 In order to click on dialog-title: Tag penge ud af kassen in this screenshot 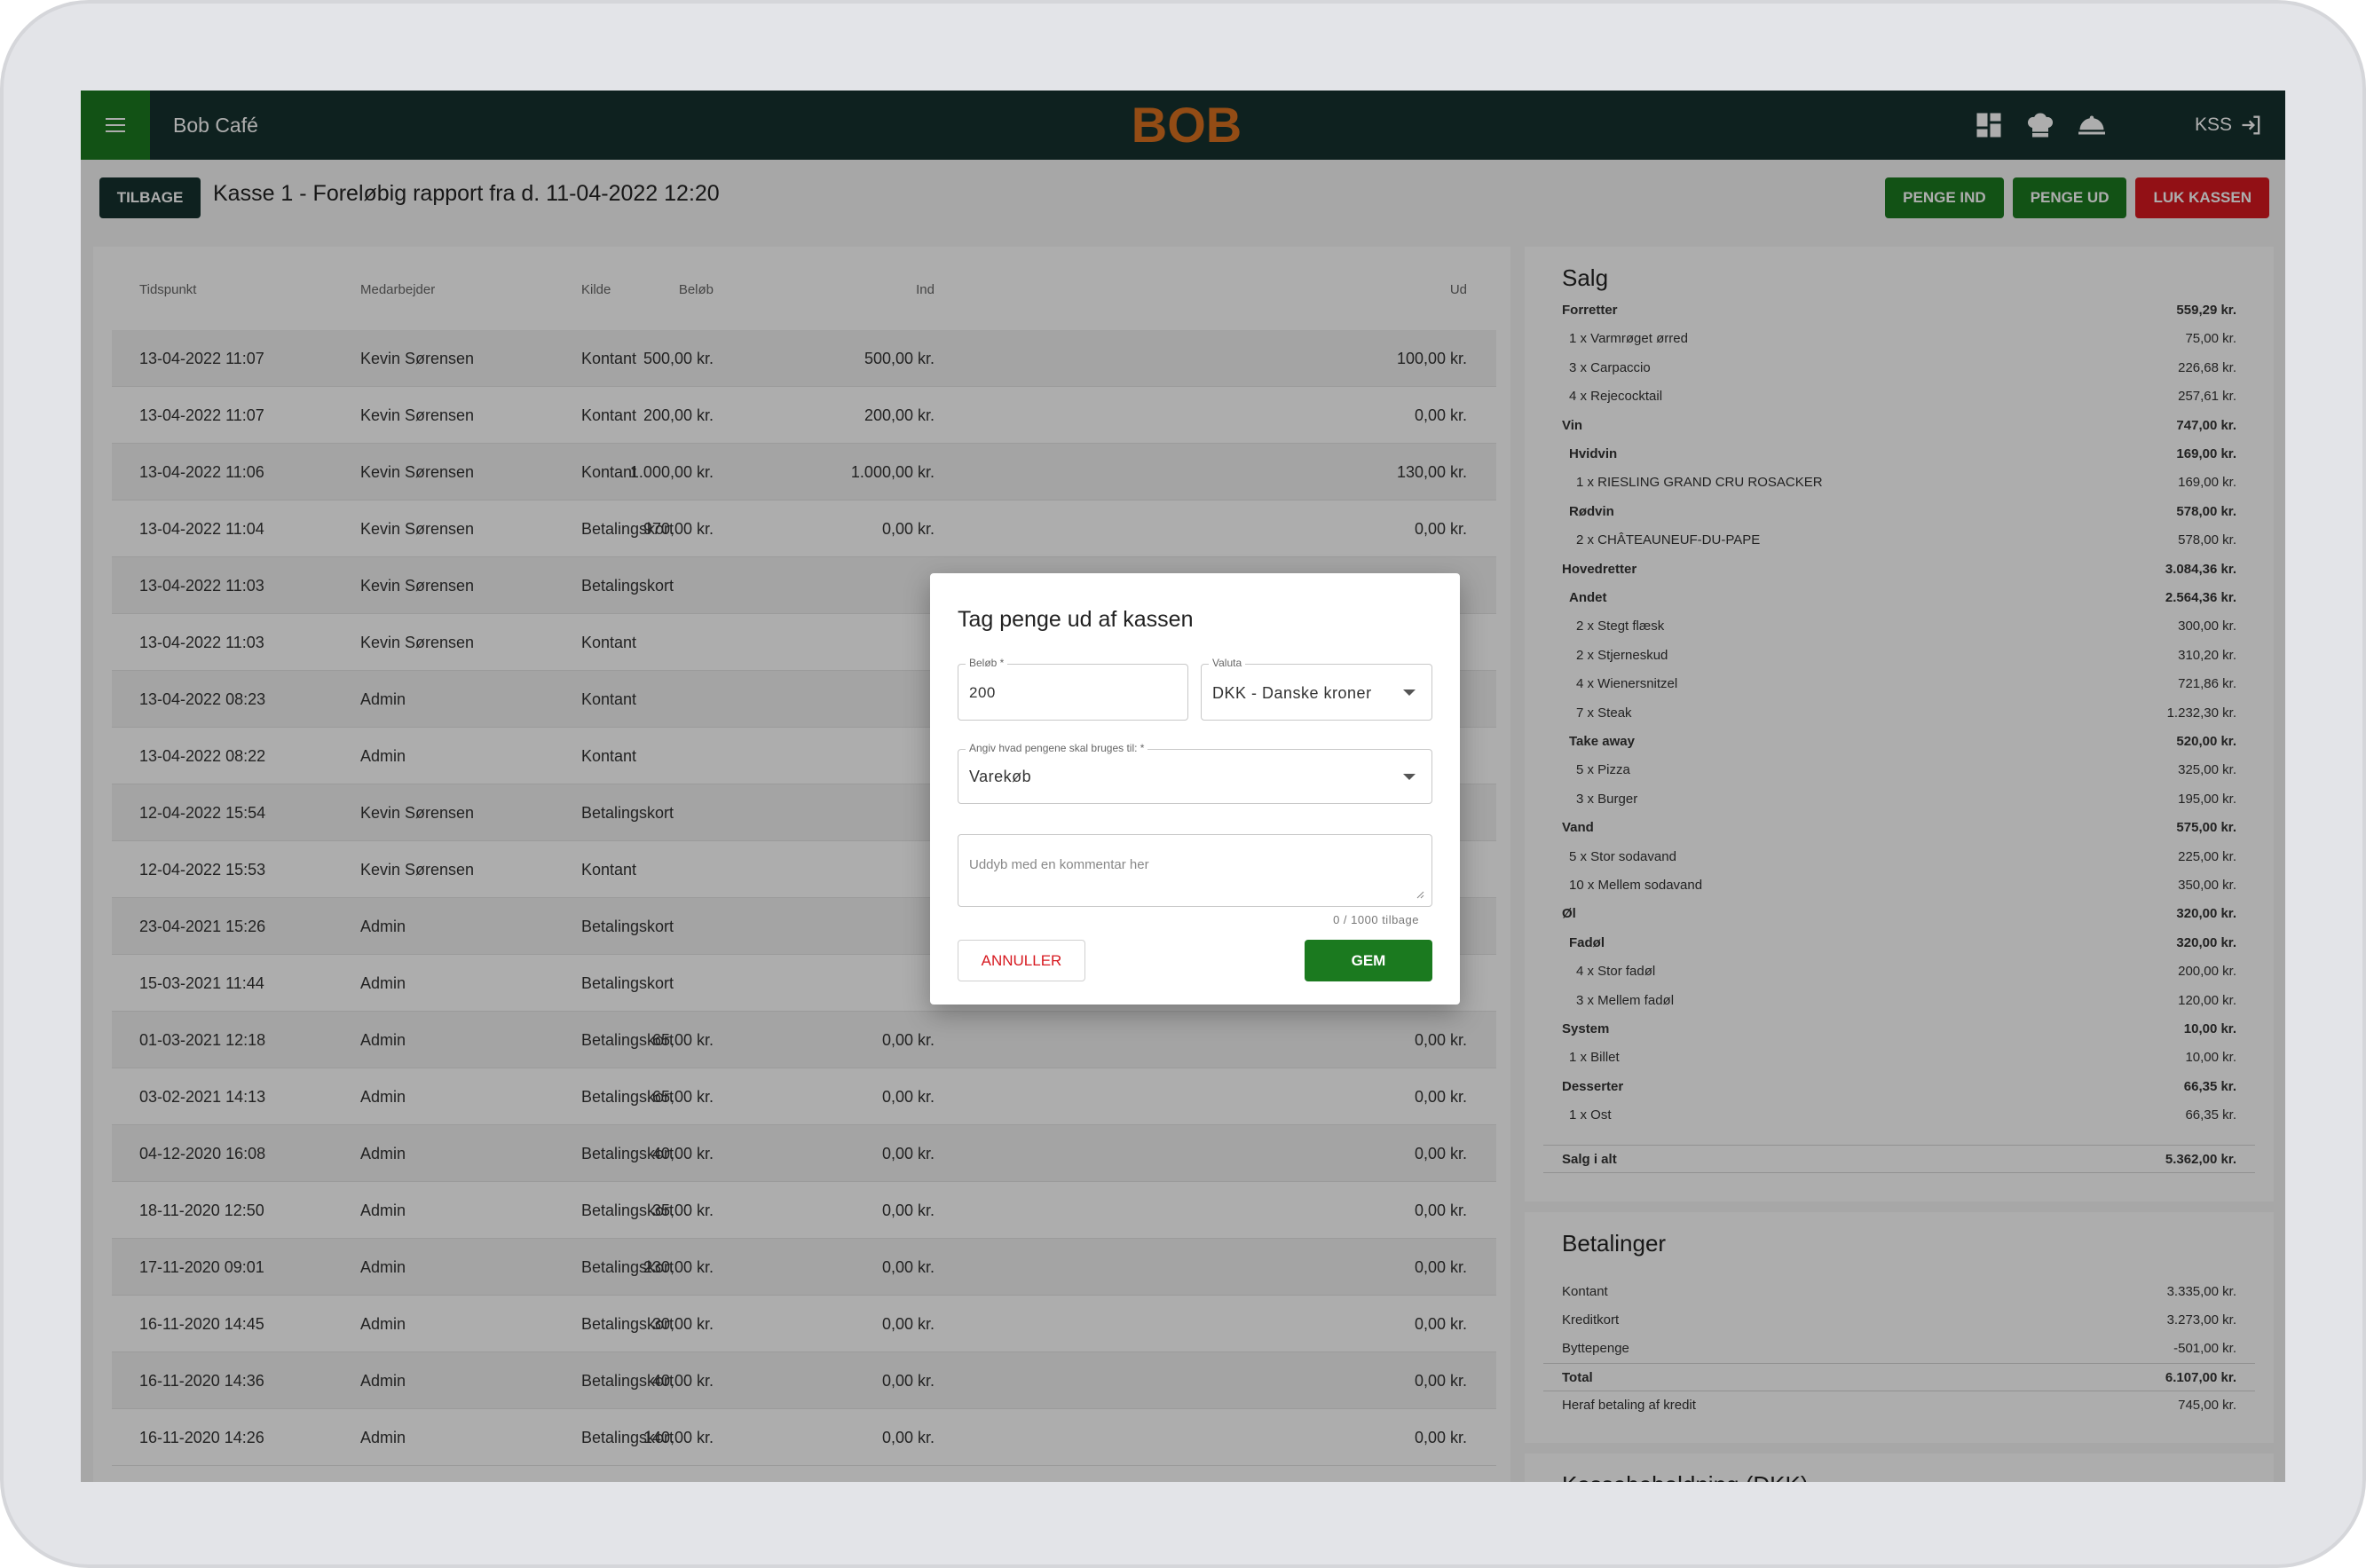, I will do `click(1076, 620)`.